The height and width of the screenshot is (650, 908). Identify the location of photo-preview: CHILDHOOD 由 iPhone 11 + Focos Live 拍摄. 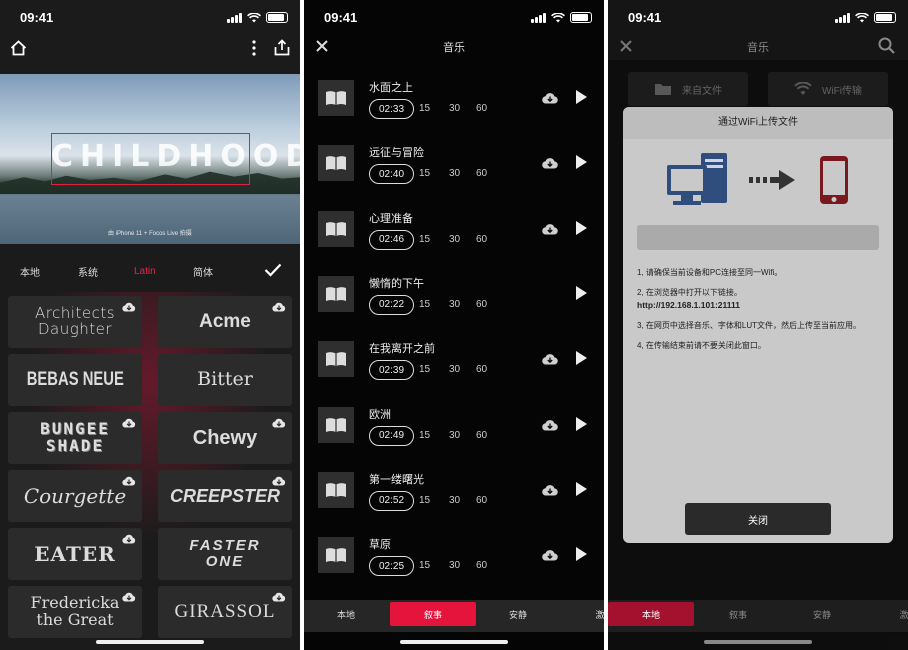
(150, 159).